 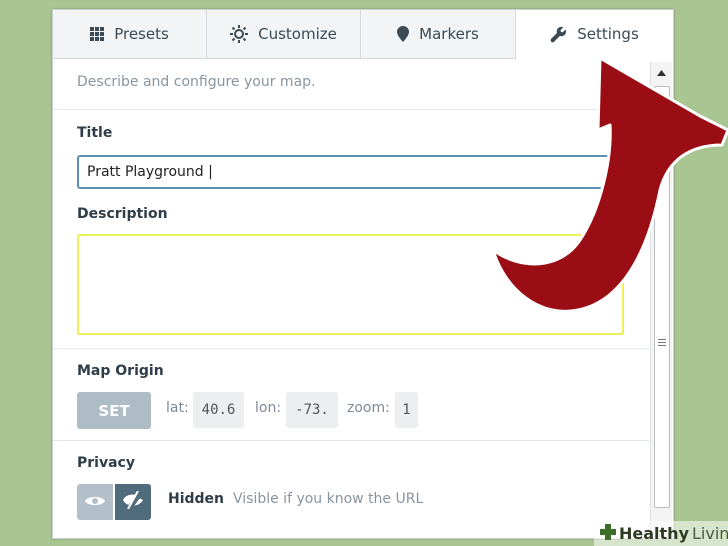 I want to click on tab-customize-label: Customize, so click(x=297, y=34).